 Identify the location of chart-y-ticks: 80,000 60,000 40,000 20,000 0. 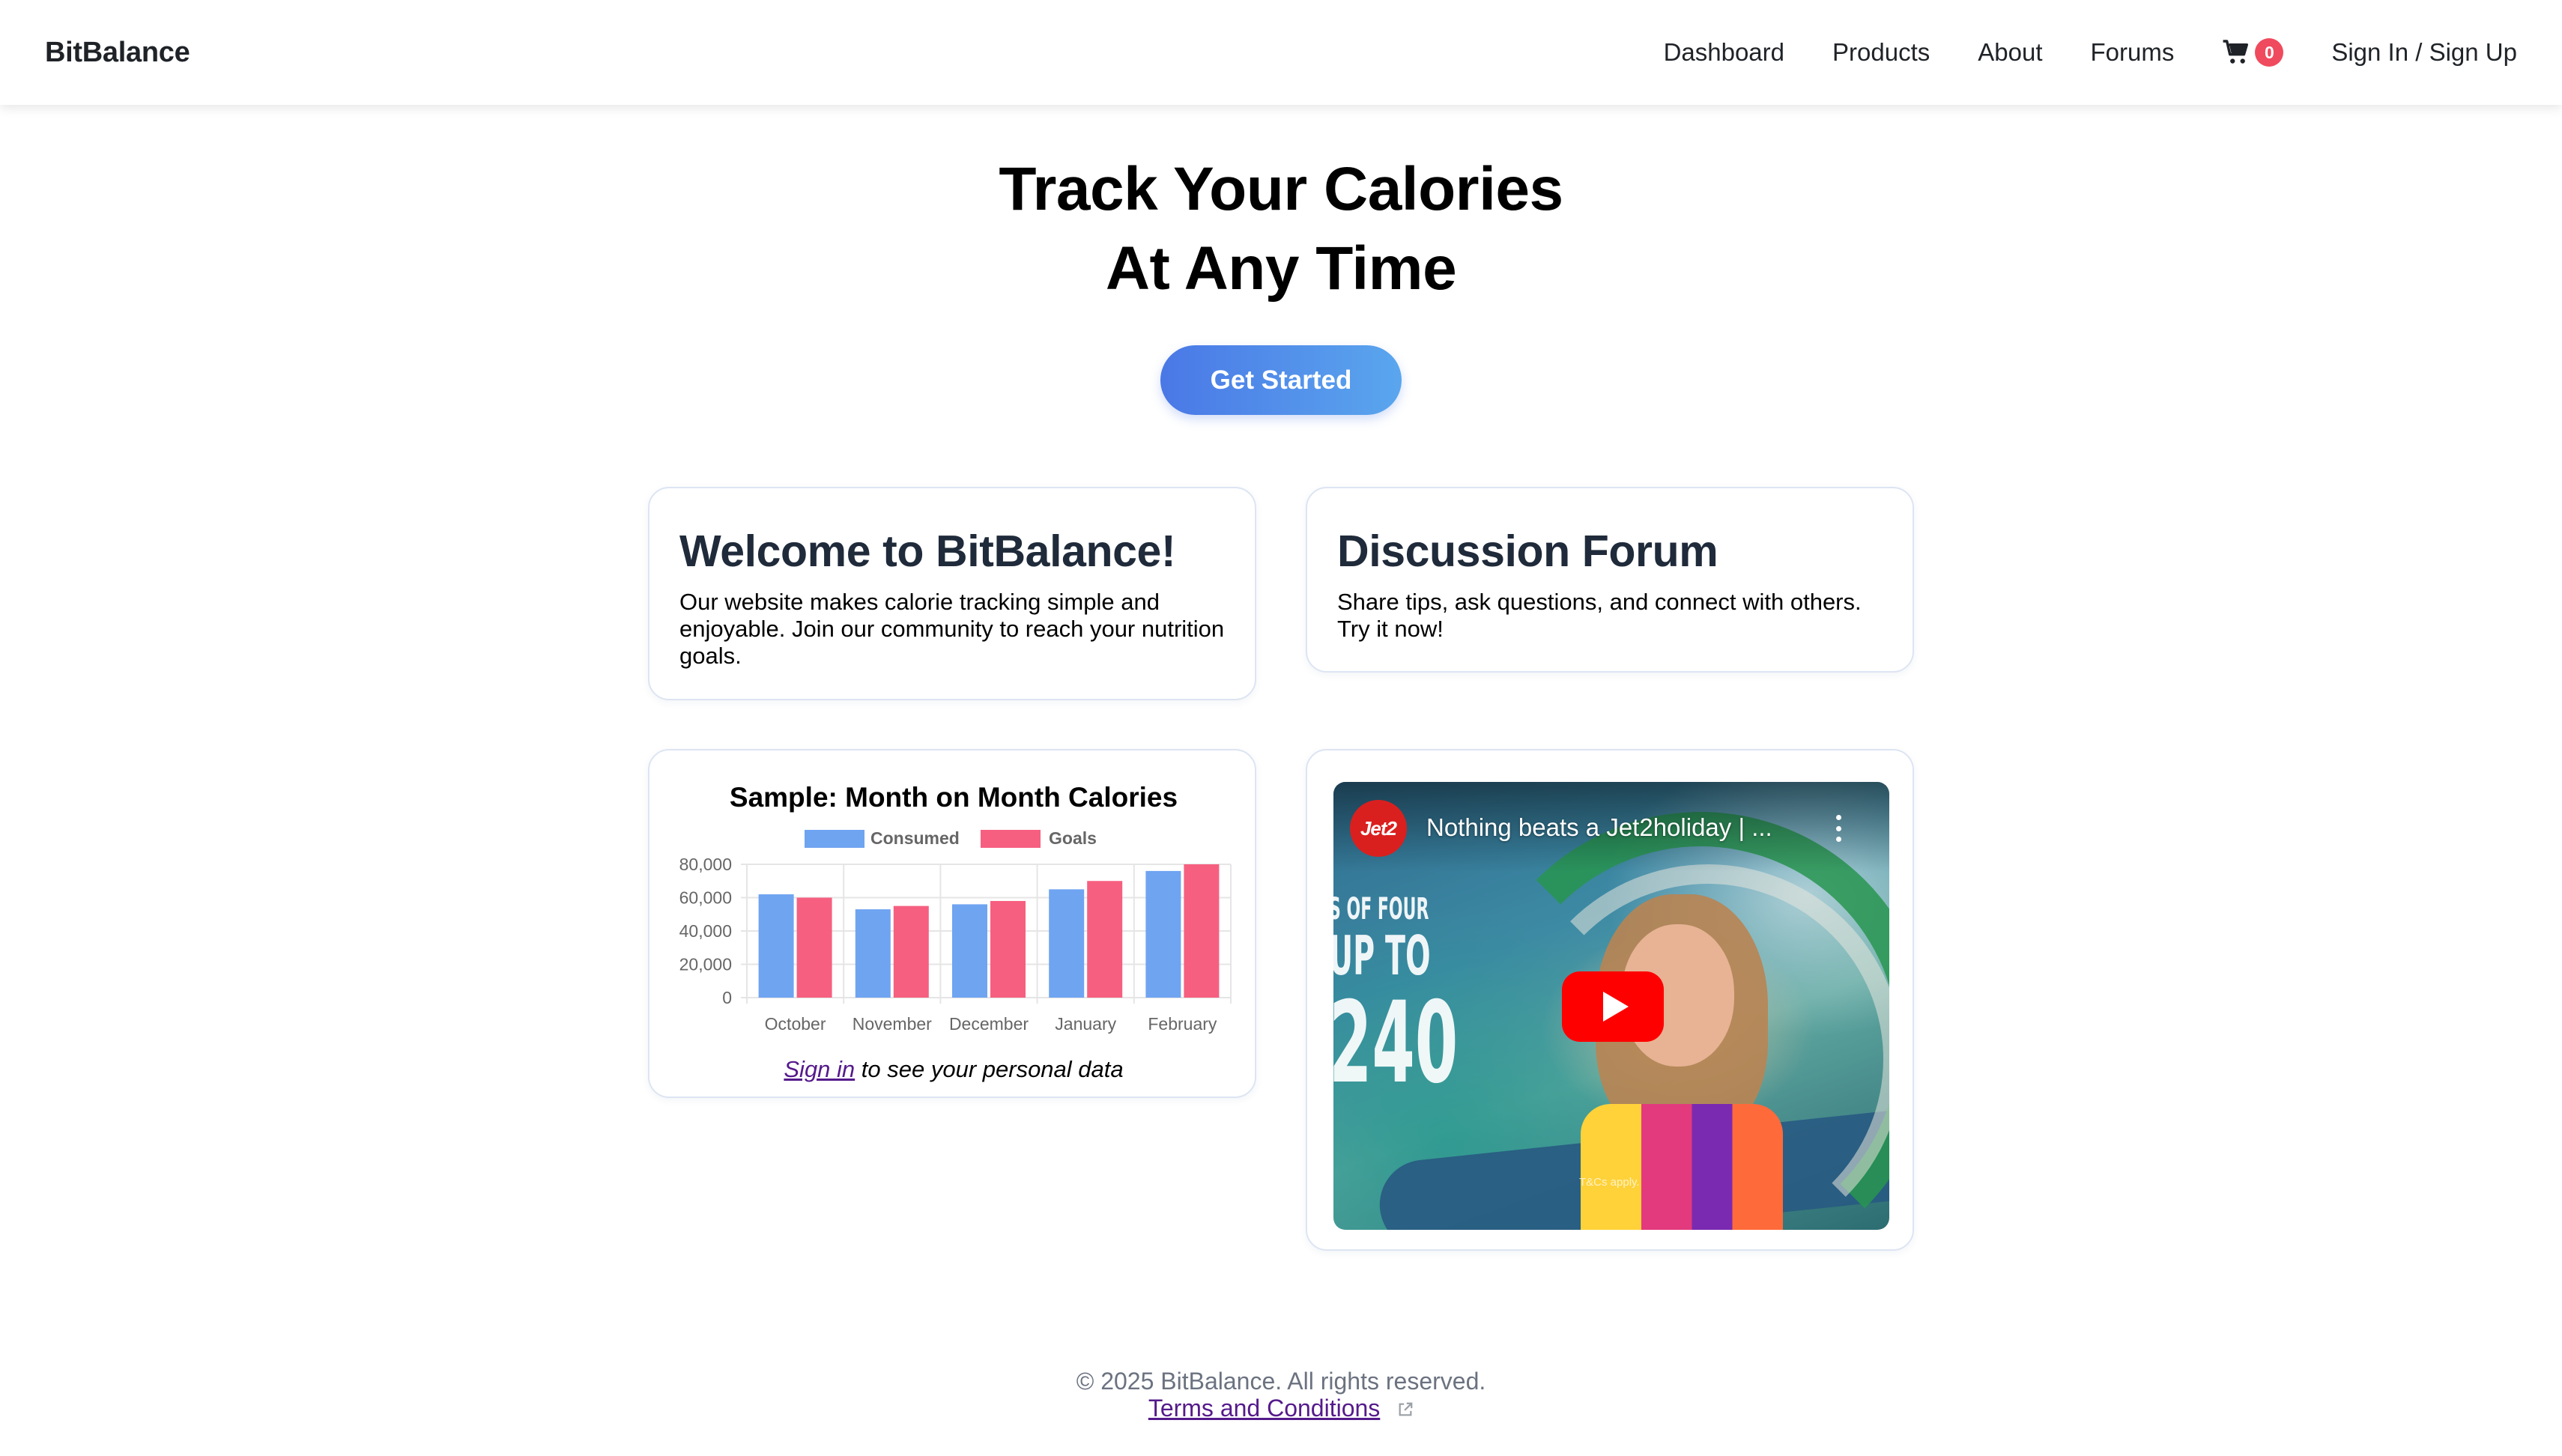
(705, 931).